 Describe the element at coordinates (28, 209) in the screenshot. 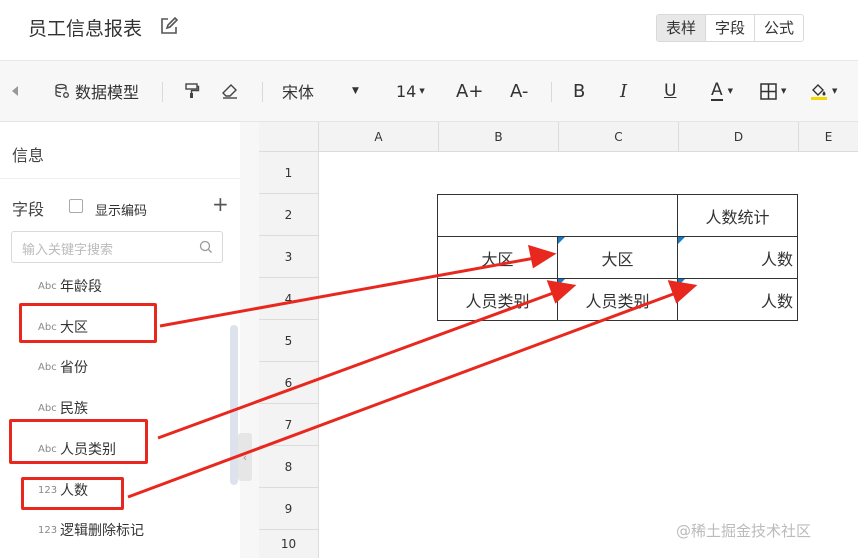

I see `fields-label: 字段` at that location.